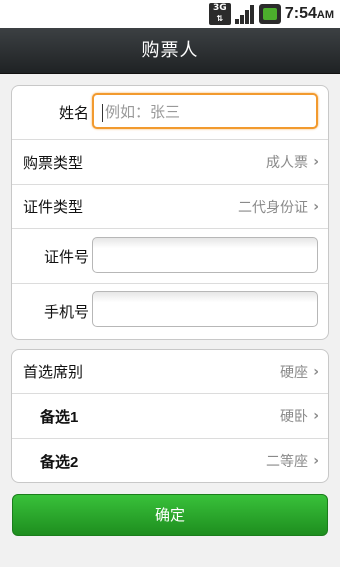 This screenshot has height=567, width=340. Describe the element at coordinates (53, 207) in the screenshot. I see `id-type-label: 证件类型` at that location.